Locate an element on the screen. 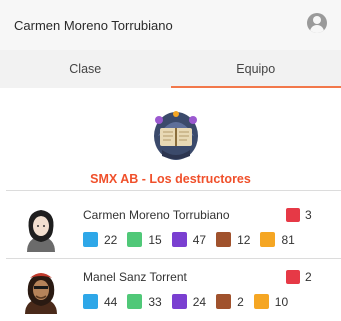 The height and width of the screenshot is (321, 341). stat-value: 81 is located at coordinates (288, 239).